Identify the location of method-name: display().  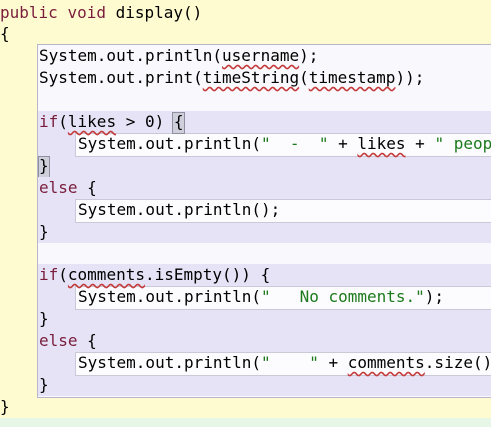
(154, 12).